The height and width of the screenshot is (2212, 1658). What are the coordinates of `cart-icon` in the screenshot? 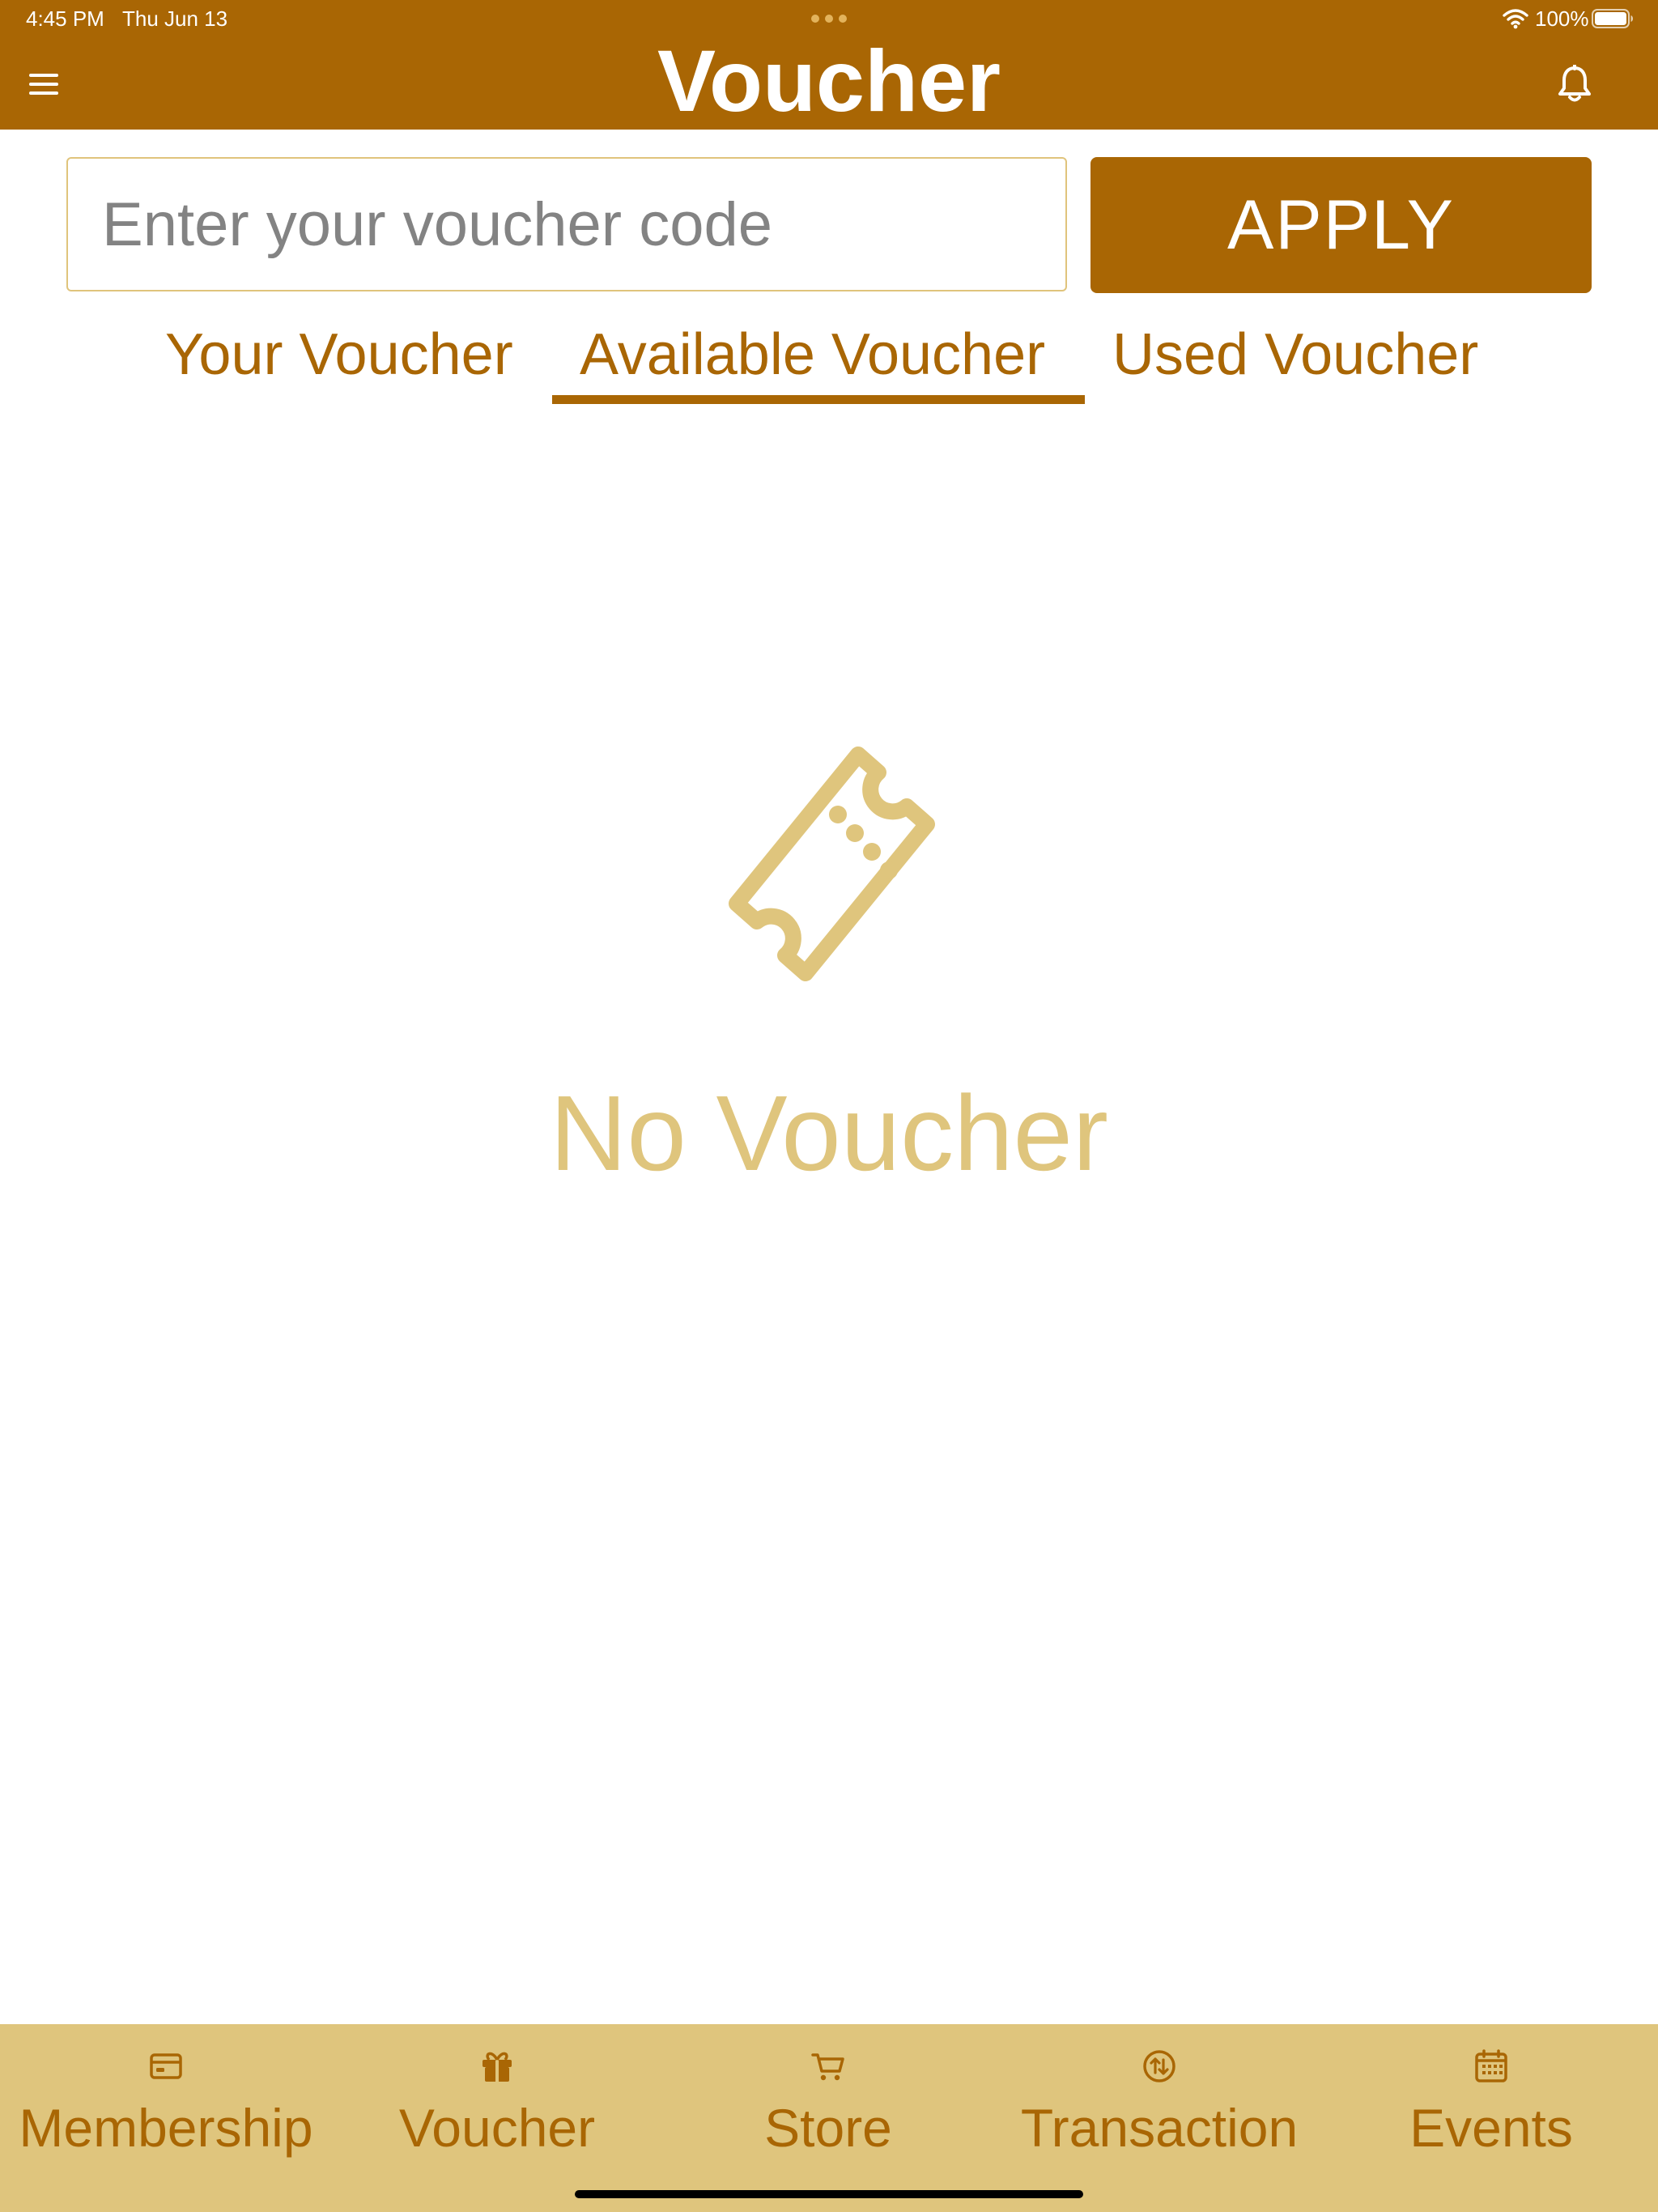 It's located at (827, 2067).